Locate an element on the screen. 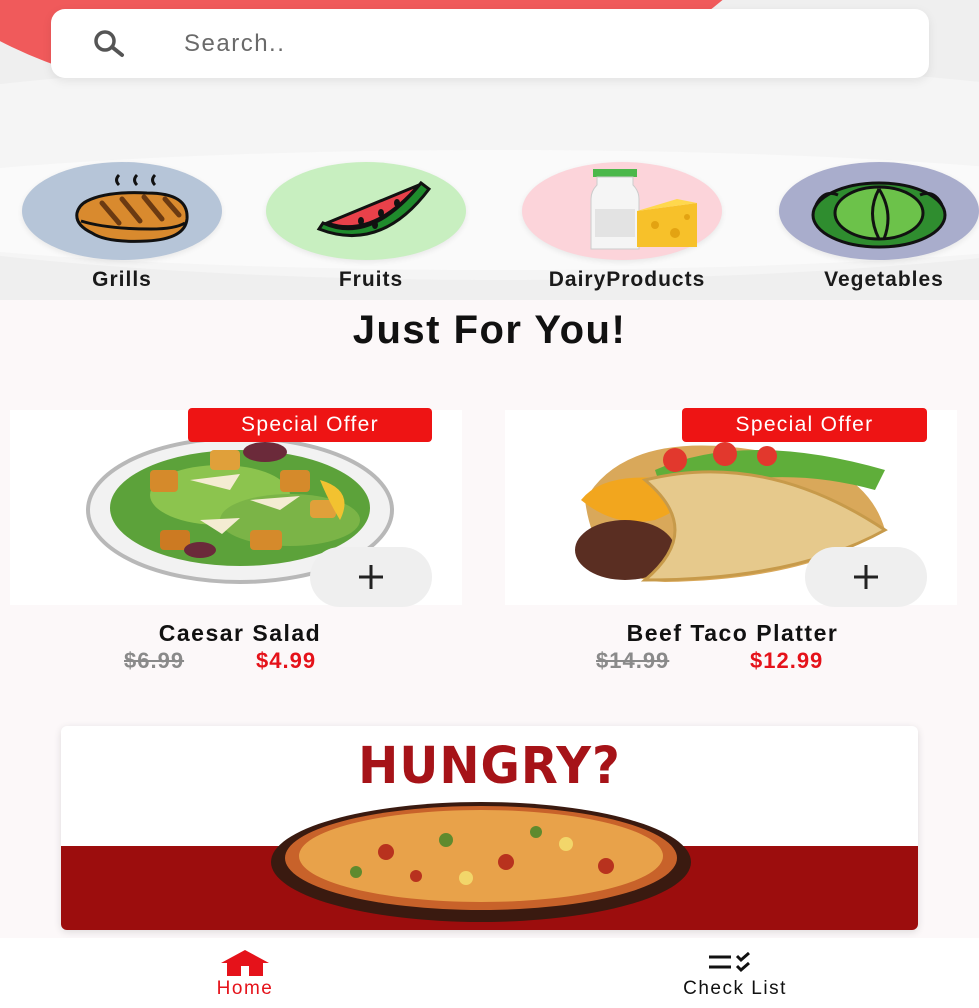 This screenshot has width=979, height=1008. category-fruits: Fruits is located at coordinates (371, 227).